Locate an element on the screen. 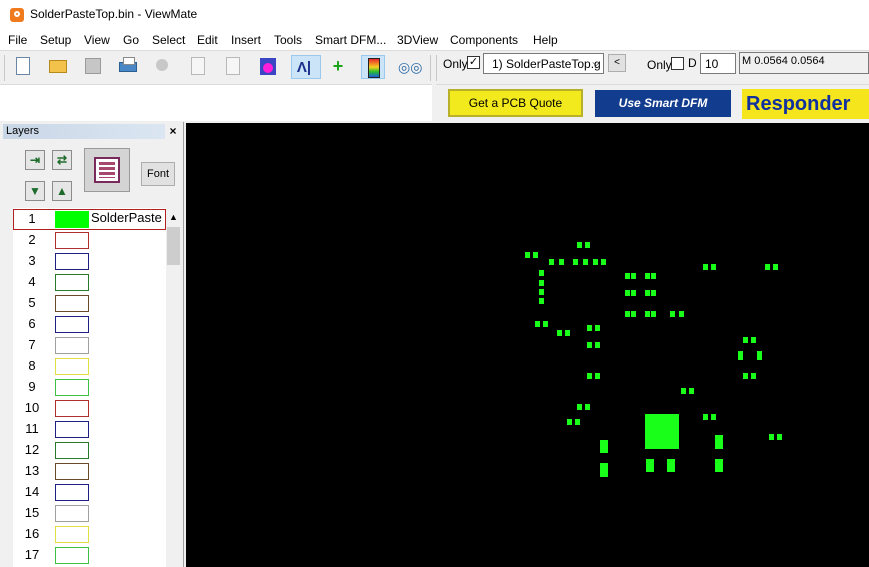  layer-row: 10 is located at coordinates (89, 407).